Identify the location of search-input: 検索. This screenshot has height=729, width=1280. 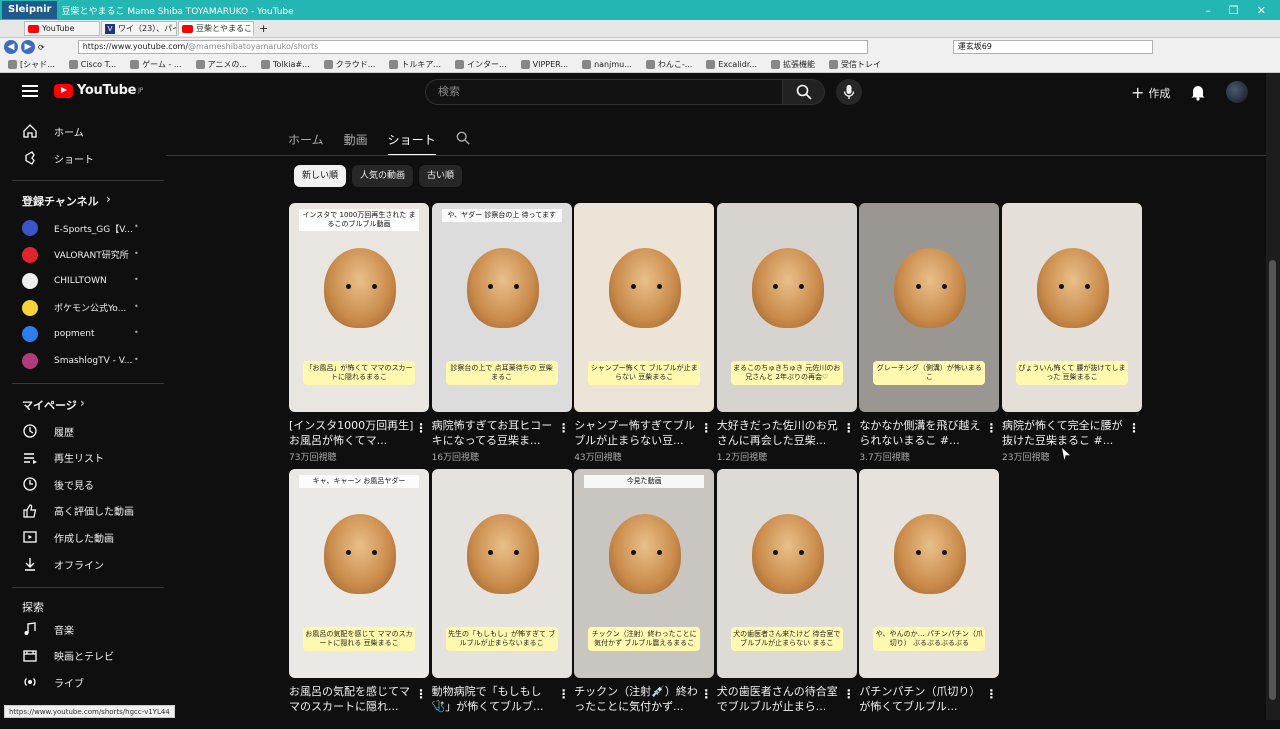
(604, 92).